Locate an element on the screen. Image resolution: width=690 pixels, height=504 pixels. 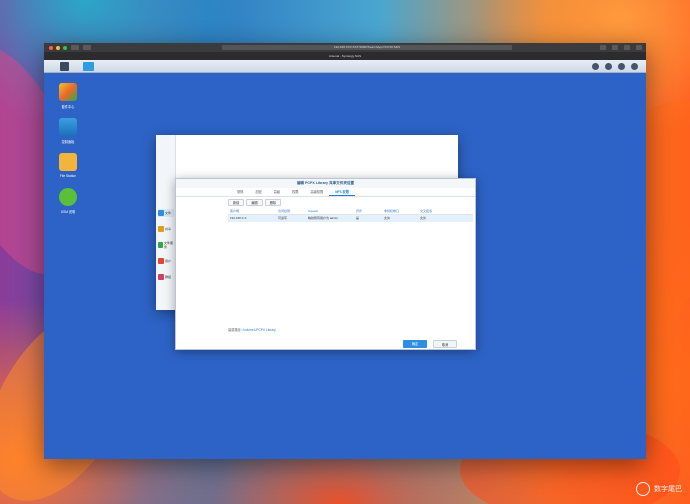
browser-tools is located at coordinates (621, 47).